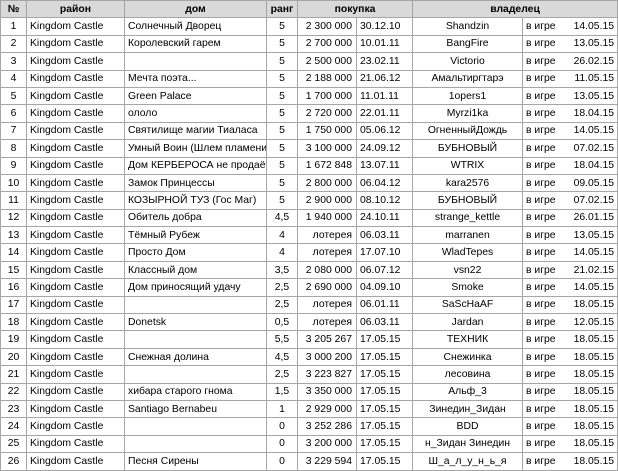 The image size is (618, 471). Describe the element at coordinates (13, 165) in the screenshot. I see `cell-num: 9` at that location.